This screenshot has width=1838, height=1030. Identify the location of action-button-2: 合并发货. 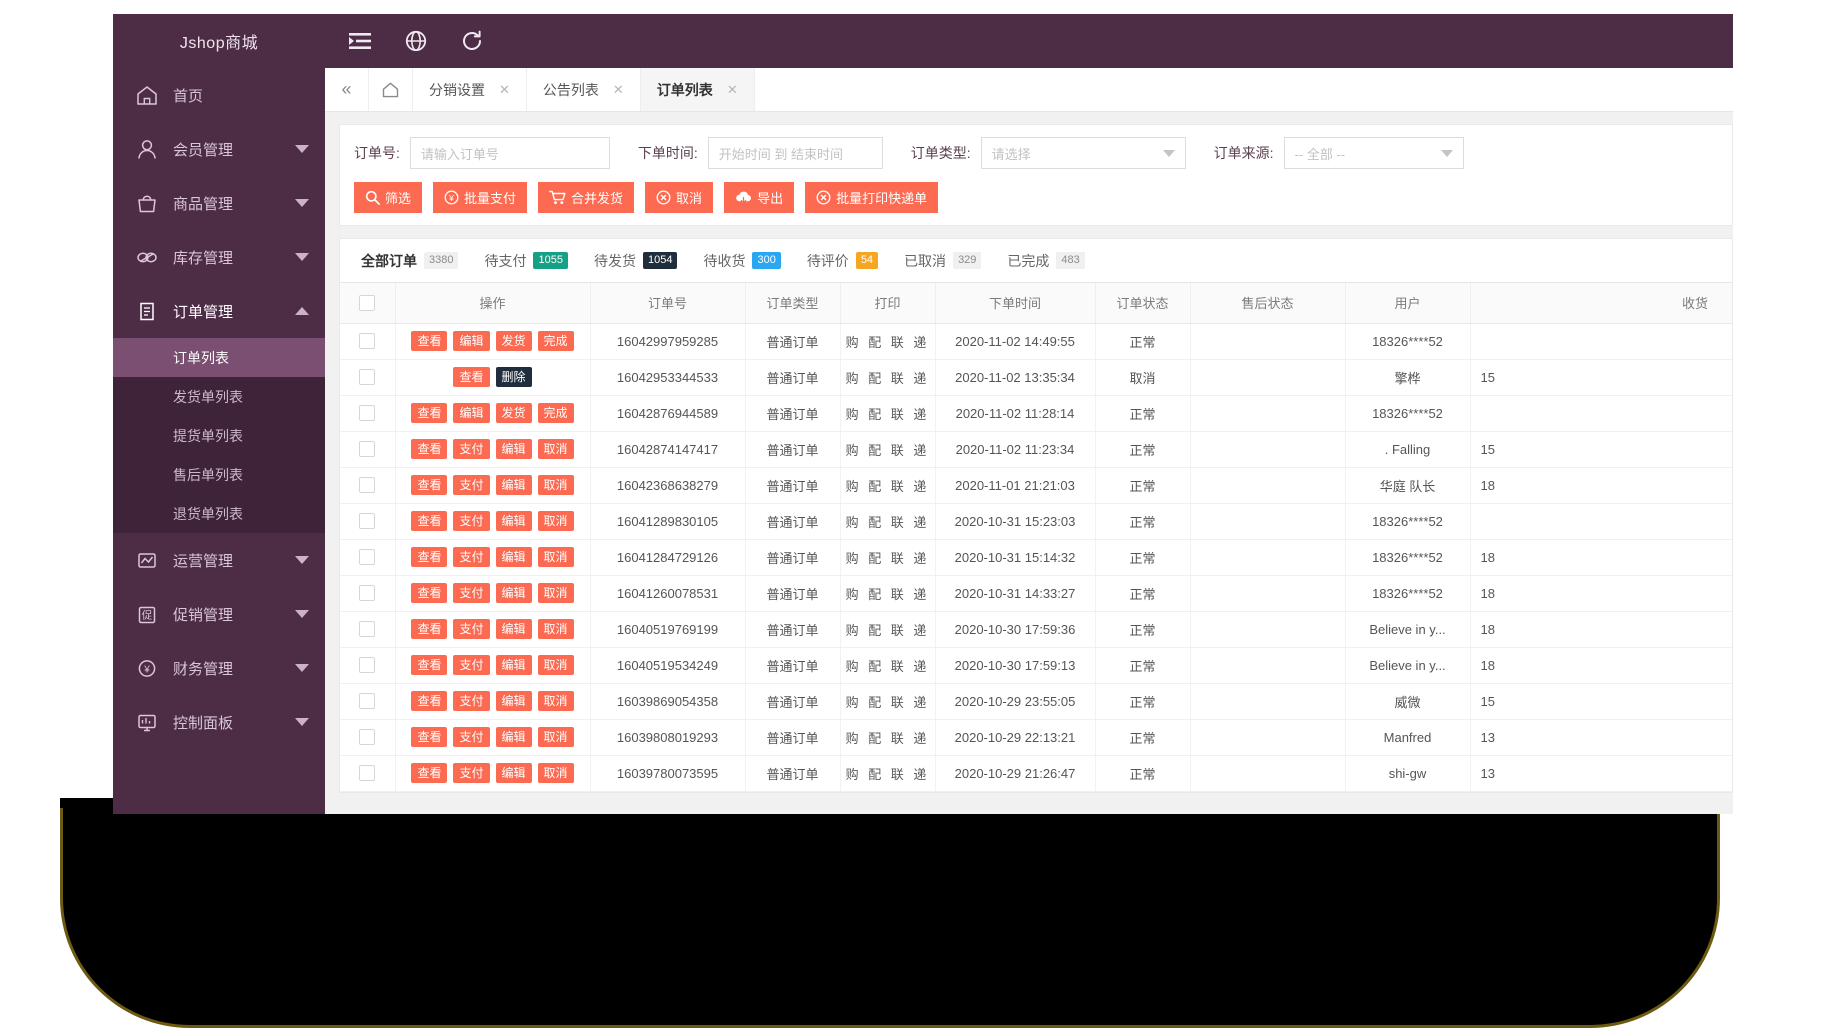
(586, 197).